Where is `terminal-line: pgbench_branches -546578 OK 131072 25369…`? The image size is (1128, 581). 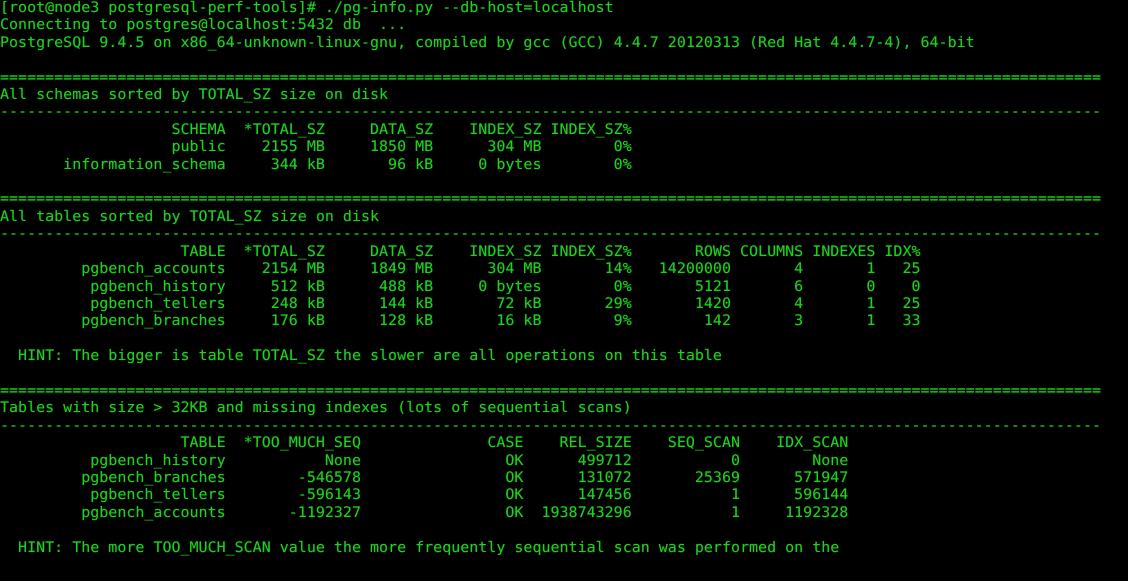 terminal-line: pgbench_branches -546578 OK 131072 25369… is located at coordinates (424, 477).